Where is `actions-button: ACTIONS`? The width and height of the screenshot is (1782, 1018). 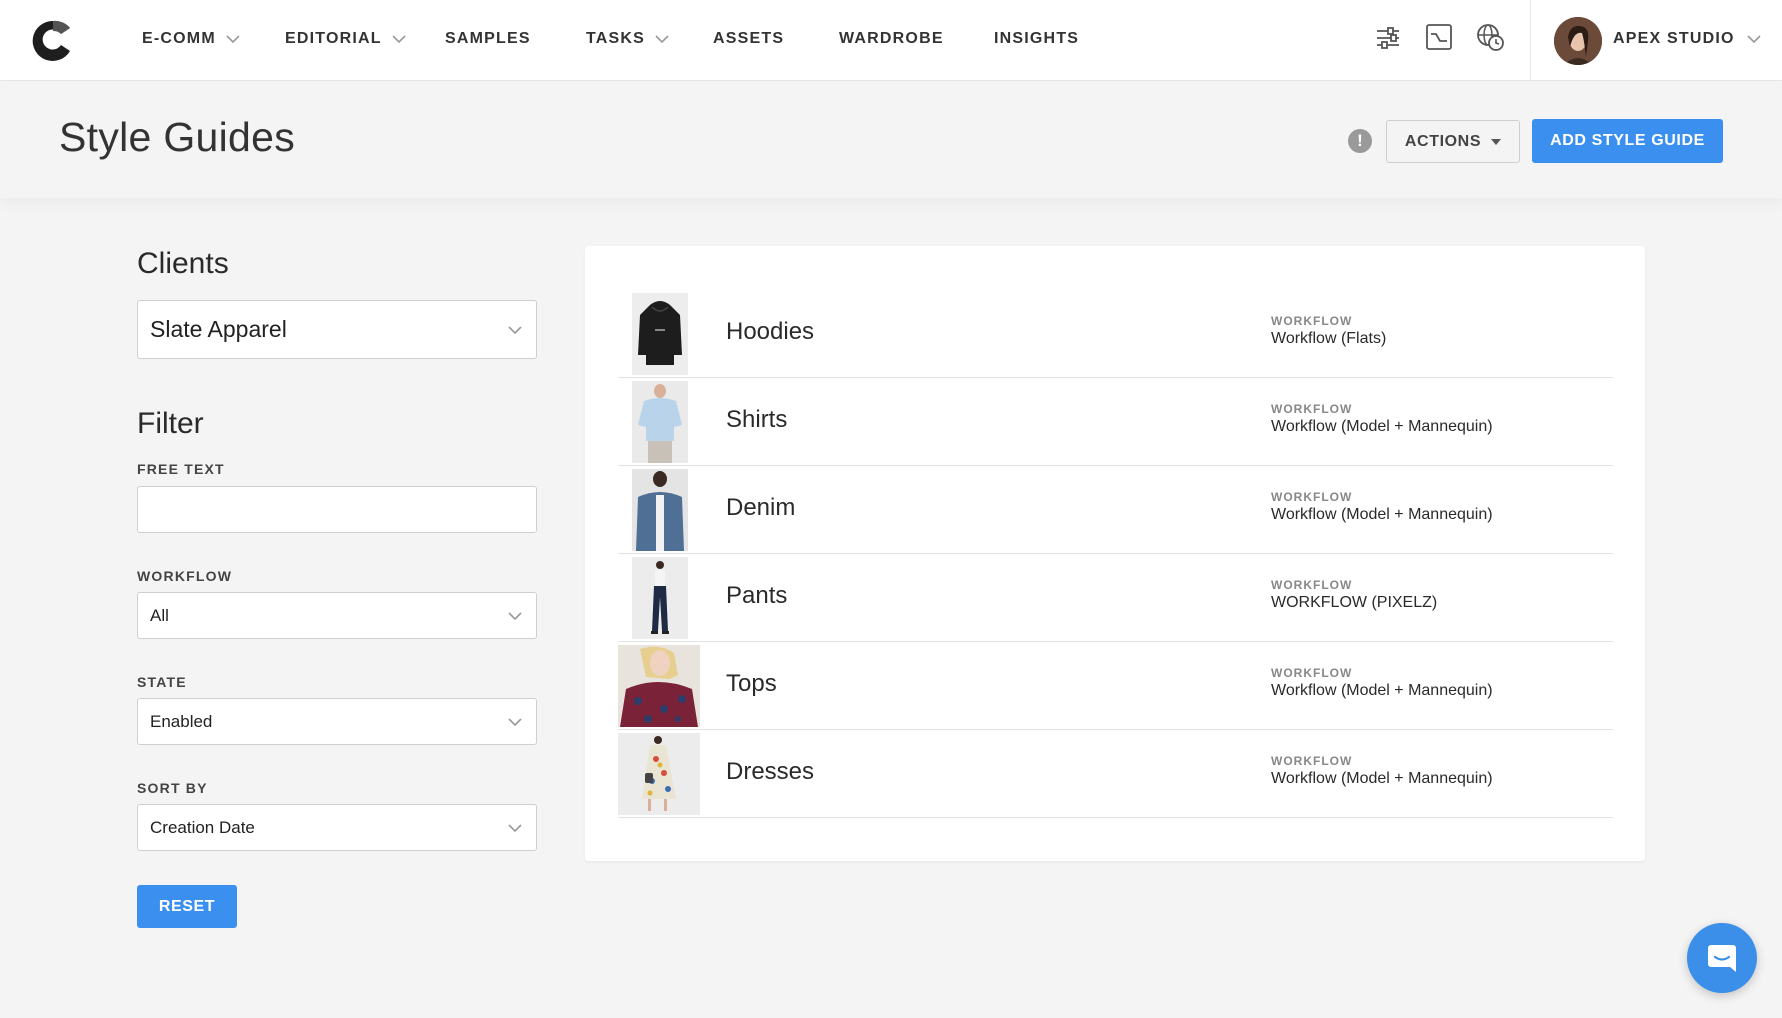 actions-button: ACTIONS is located at coordinates (1453, 141).